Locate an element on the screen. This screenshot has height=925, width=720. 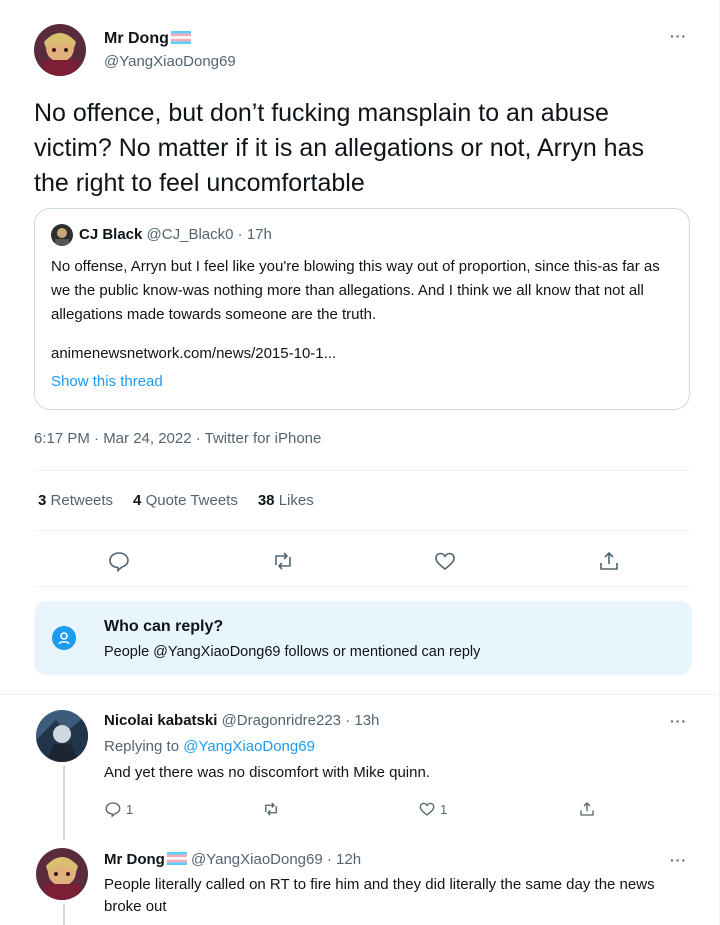
quoted-avatar is located at coordinates (62, 235).